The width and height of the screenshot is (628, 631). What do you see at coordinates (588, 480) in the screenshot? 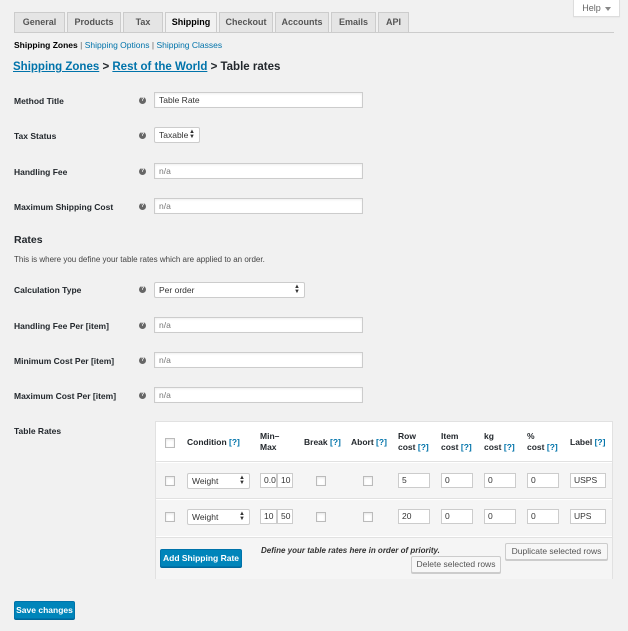
I see `label-input: USPS` at bounding box center [588, 480].